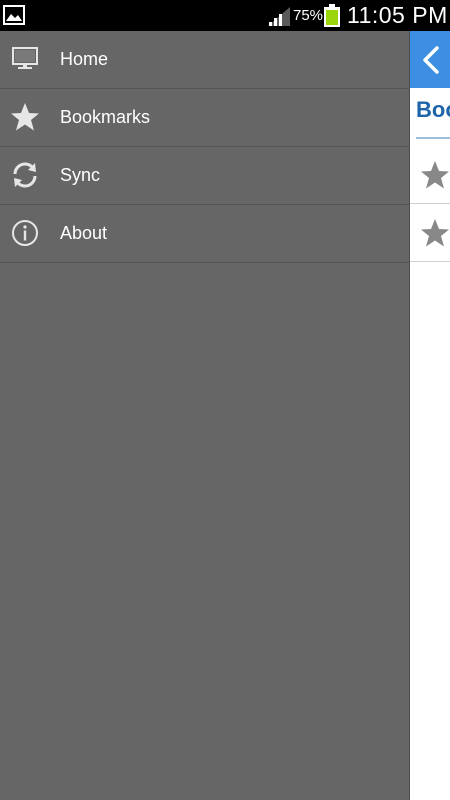  Describe the element at coordinates (25, 233) in the screenshot. I see `info-icon` at that location.